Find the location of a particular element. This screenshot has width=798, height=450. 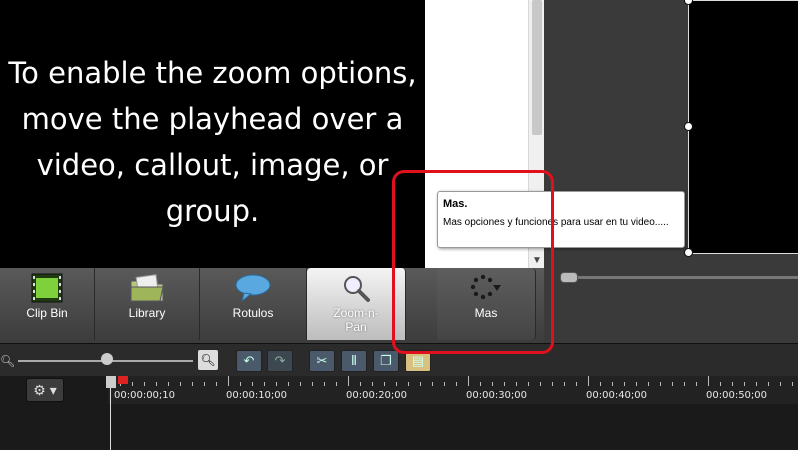

scissors-icon: ✂ is located at coordinates (322, 361).